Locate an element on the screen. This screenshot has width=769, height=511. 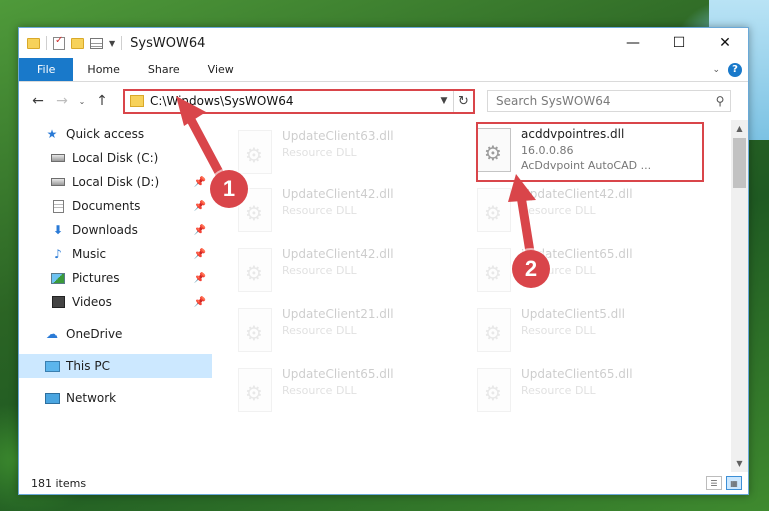
sidebar-item-network: Network is located at coordinates (115, 398).